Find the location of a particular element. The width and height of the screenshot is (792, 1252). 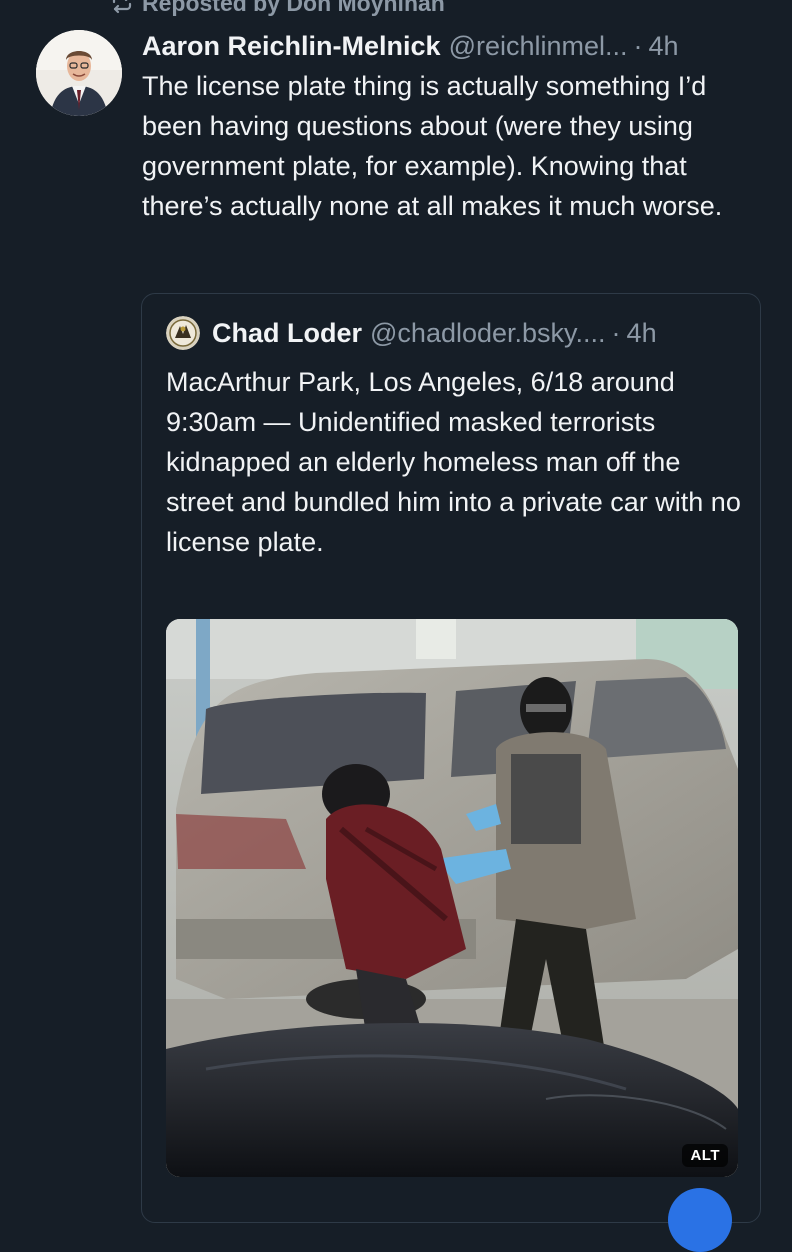

quote-header: Chad Loder @chadloder.bsky.... · 4h is located at coordinates (411, 333).